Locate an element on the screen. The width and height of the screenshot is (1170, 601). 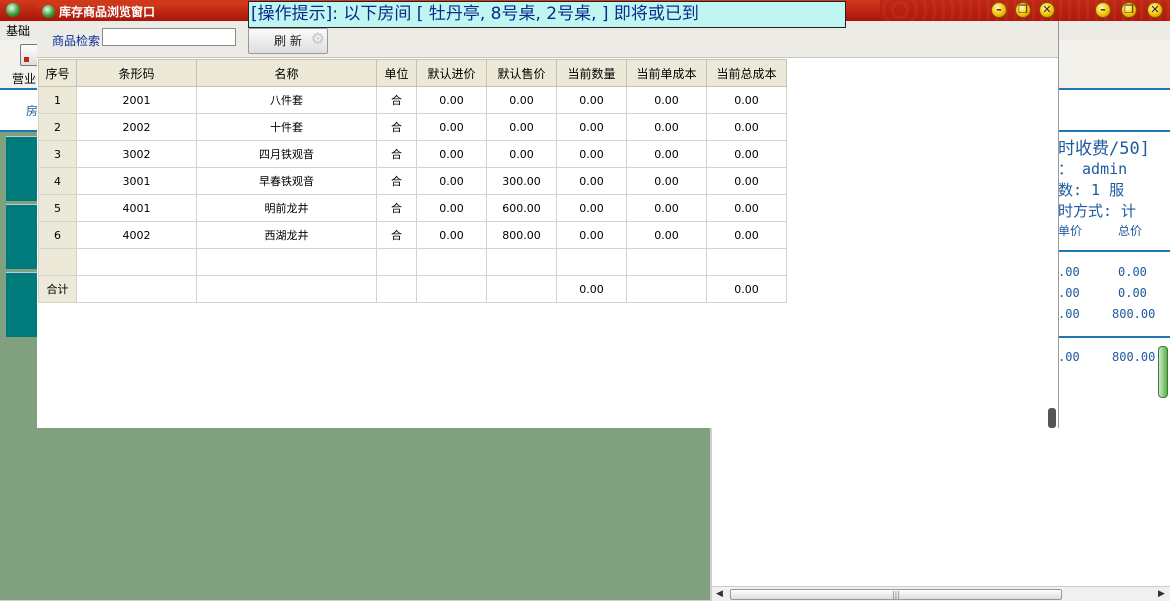
column-header: 默认售价 is located at coordinates (521, 73).